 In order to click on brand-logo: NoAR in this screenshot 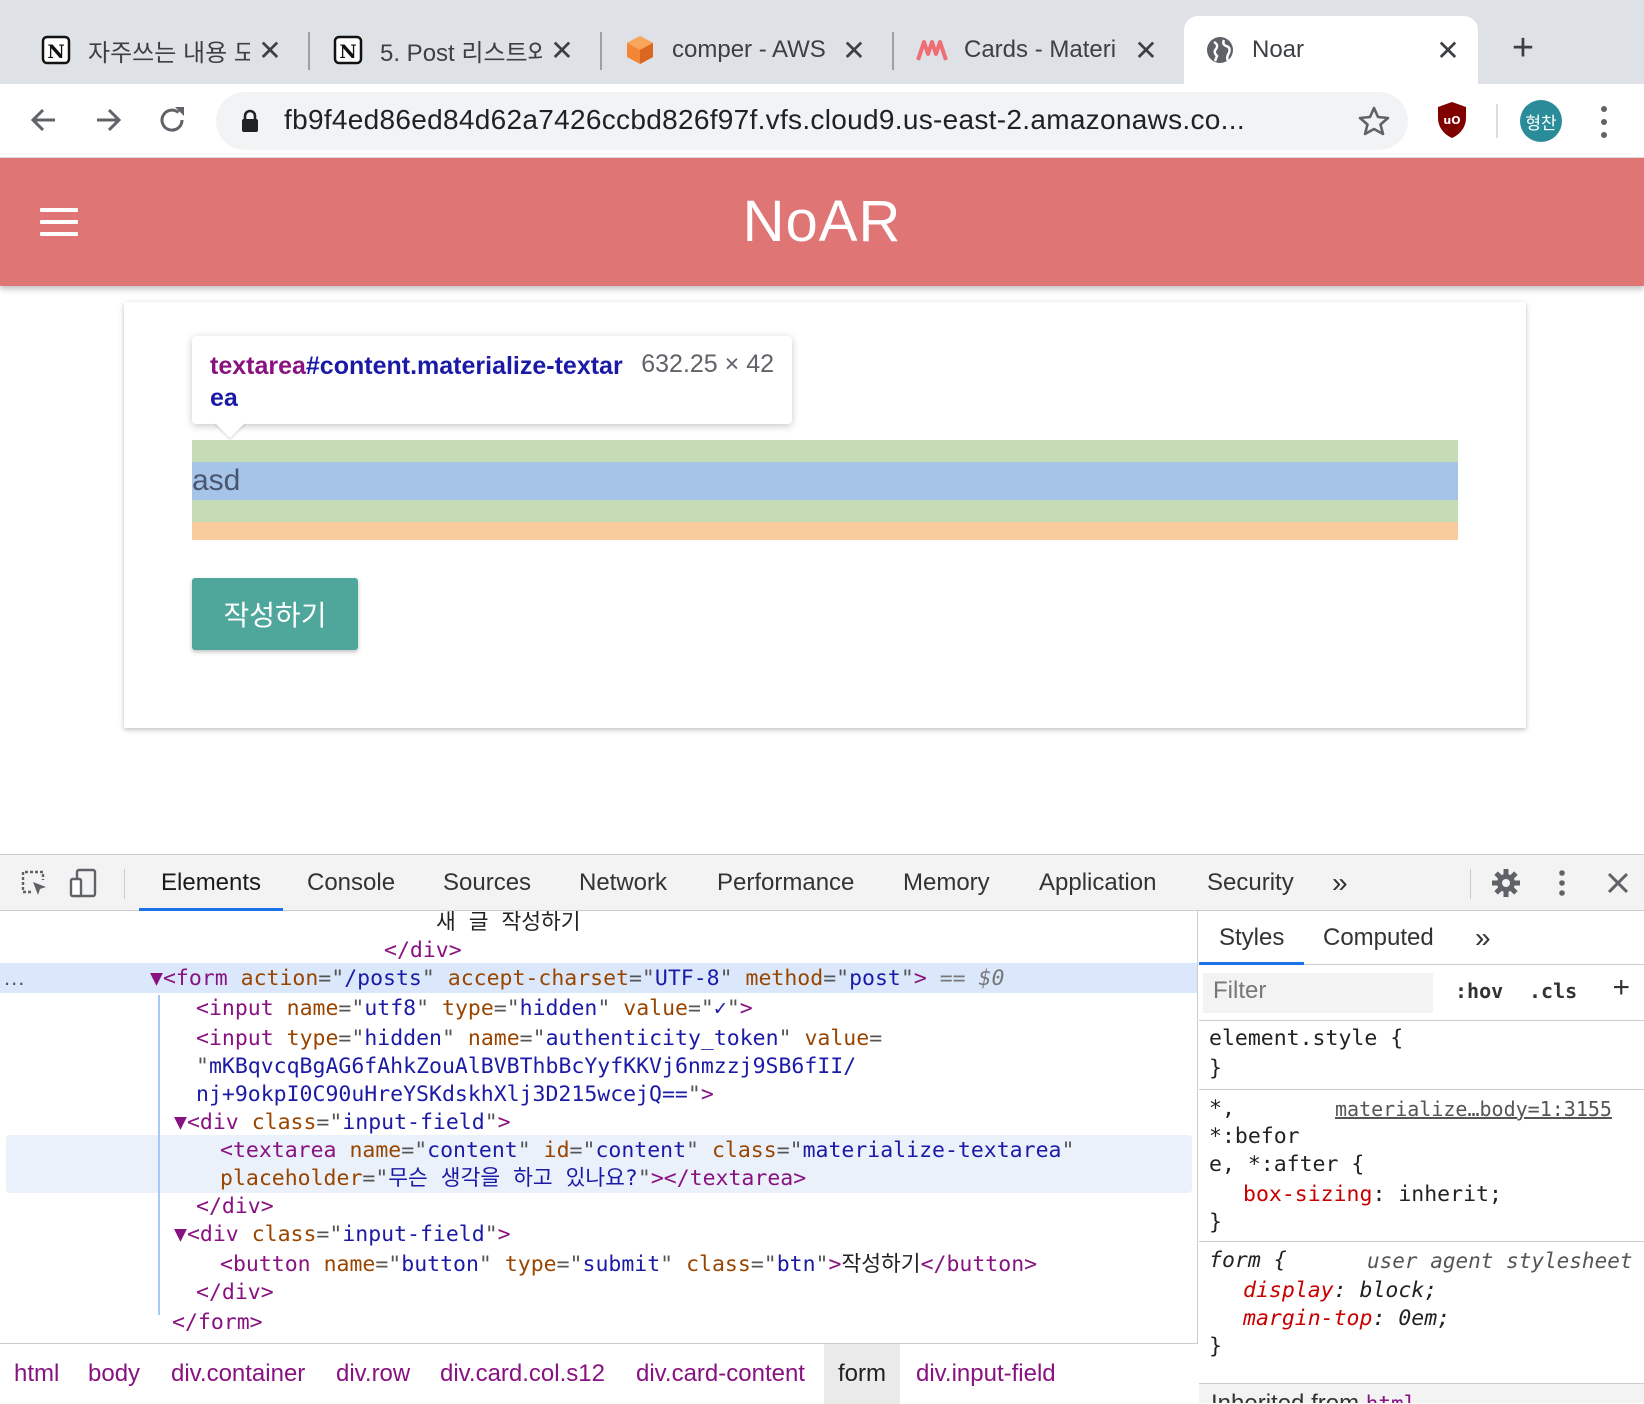, I will do `click(822, 221)`.